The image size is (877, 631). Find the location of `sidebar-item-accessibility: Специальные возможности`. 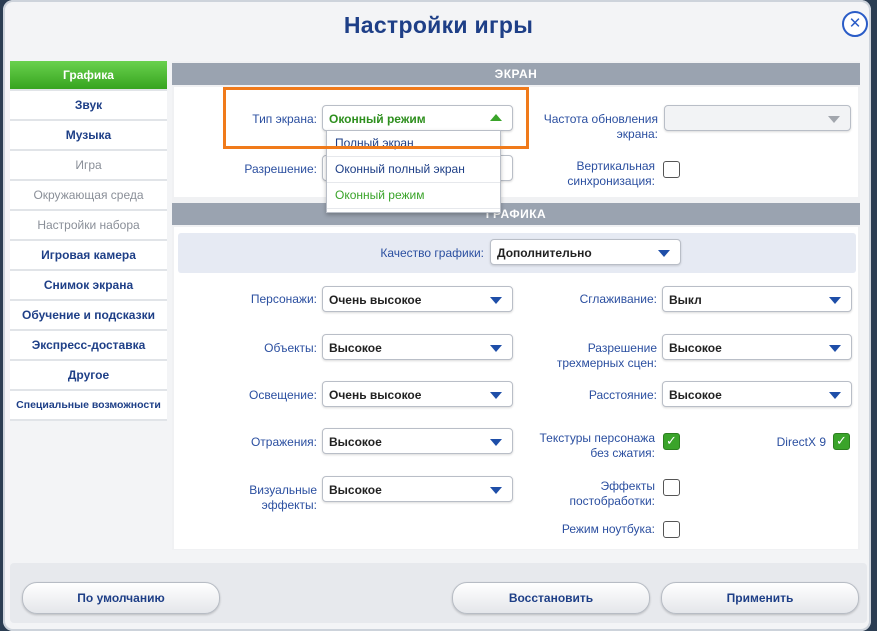

sidebar-item-accessibility: Специальные возможности is located at coordinates (88, 406).